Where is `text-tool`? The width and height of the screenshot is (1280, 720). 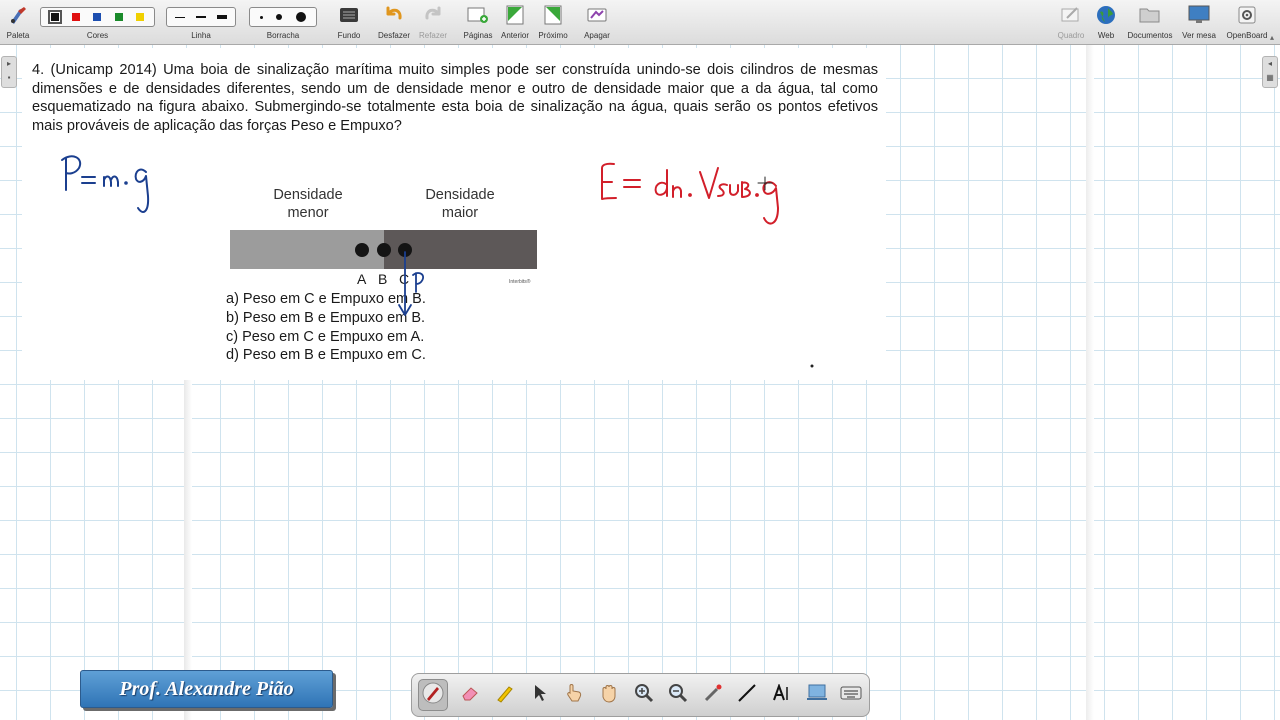
text-tool is located at coordinates (782, 695).